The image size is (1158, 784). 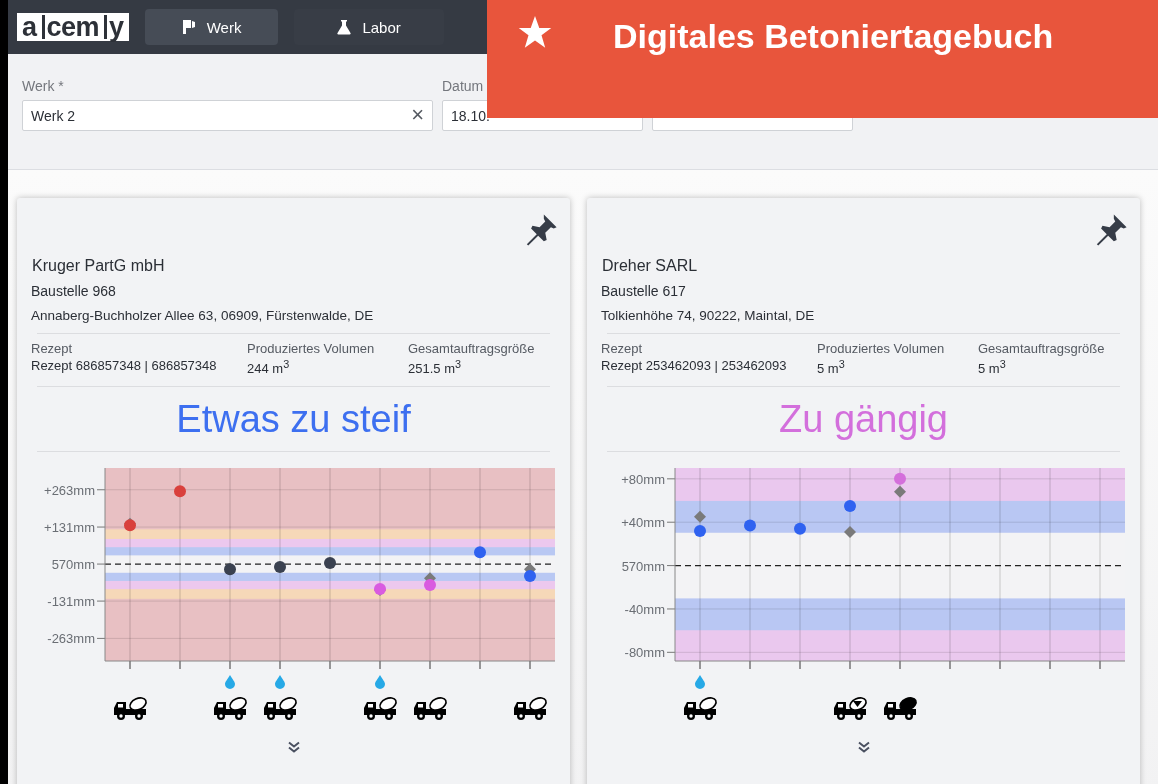 I want to click on logo: a cem y, so click(x=73, y=27).